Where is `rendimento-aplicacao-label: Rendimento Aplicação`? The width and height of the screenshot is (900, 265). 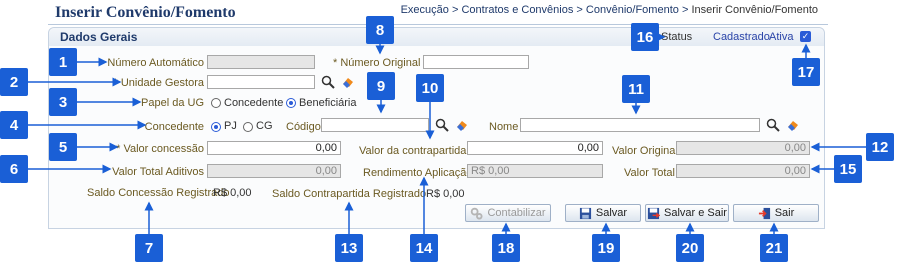 rendimento-aplicacao-label: Rendimento Aplicação is located at coordinates (418, 173).